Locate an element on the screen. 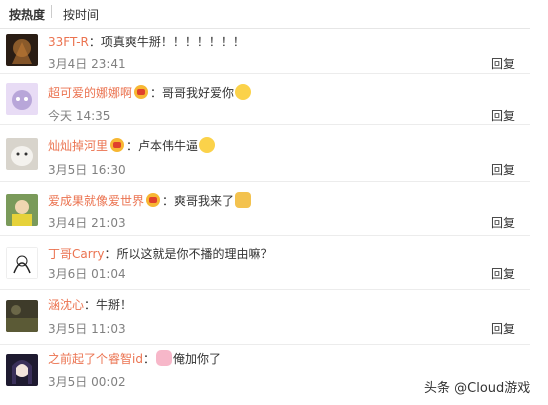 Image resolution: width=548 pixels, height=405 pixels. comment-text: 项真爽牛掰！！！！！！！ is located at coordinates (172, 42).